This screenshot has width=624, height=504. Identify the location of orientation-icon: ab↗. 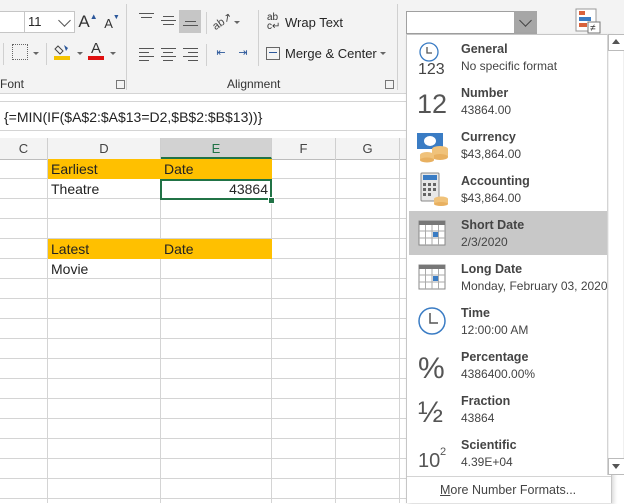
(221, 20).